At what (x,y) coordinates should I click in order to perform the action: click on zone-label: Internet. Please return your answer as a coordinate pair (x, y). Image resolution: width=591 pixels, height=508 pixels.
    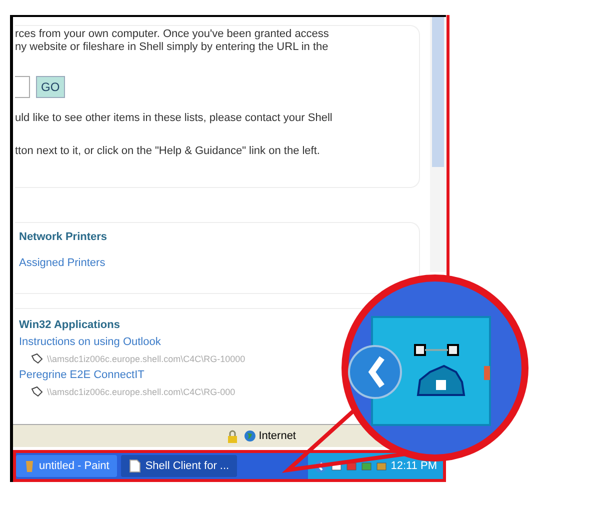
    Looking at the image, I should click on (277, 436).